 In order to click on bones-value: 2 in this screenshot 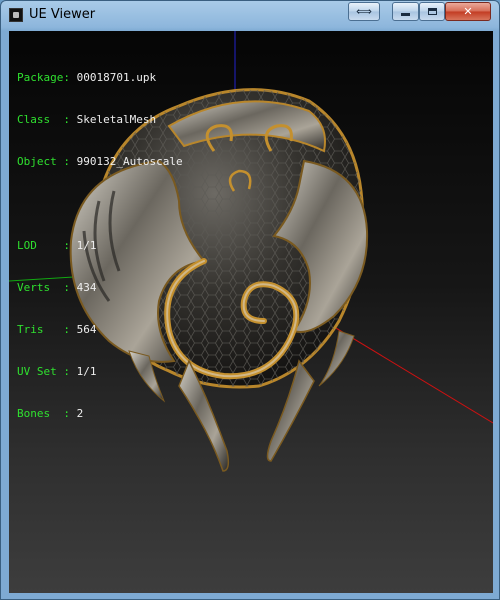, I will do `click(80, 413)`.